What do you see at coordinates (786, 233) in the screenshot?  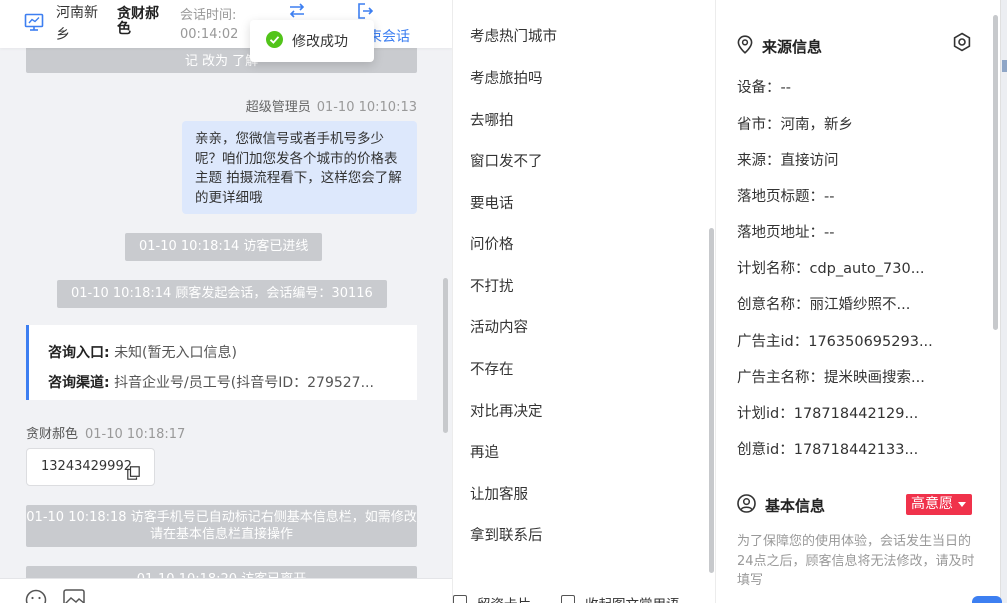 I see `field-landing-url: 落地页地址：--` at bounding box center [786, 233].